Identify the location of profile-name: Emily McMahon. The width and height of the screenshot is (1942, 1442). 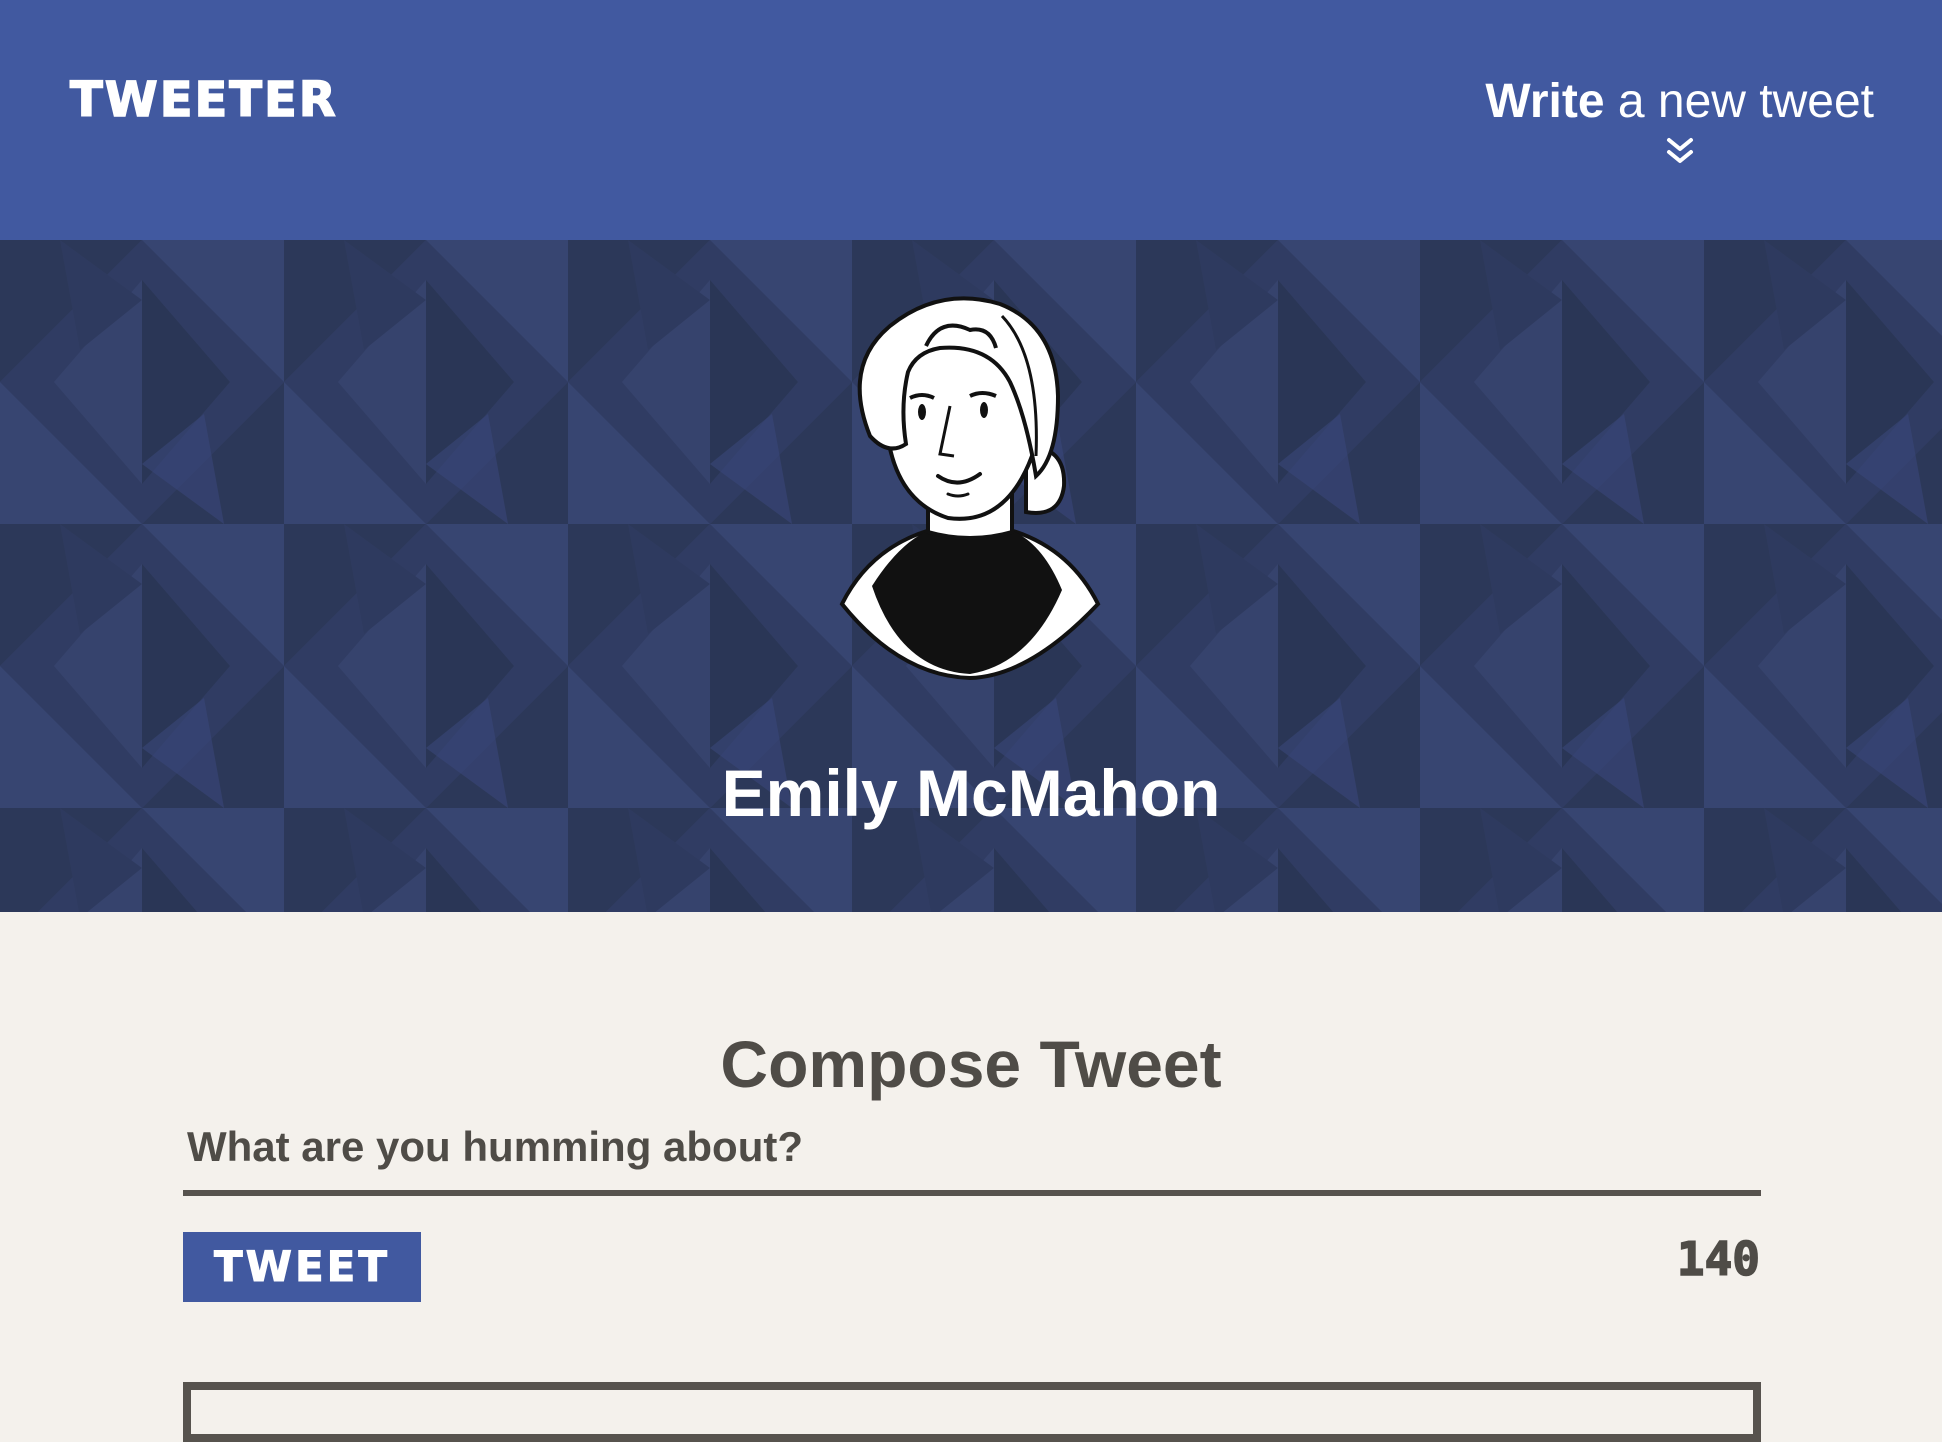
(971, 793).